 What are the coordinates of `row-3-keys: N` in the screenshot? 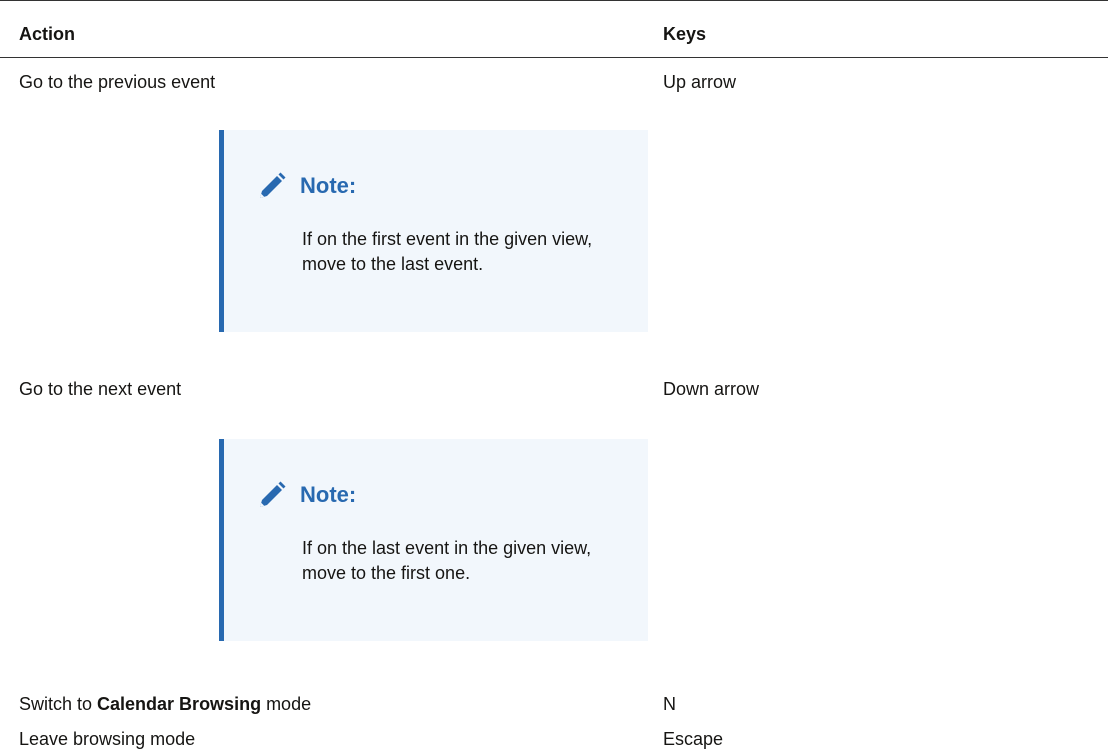 It's located at (669, 704).